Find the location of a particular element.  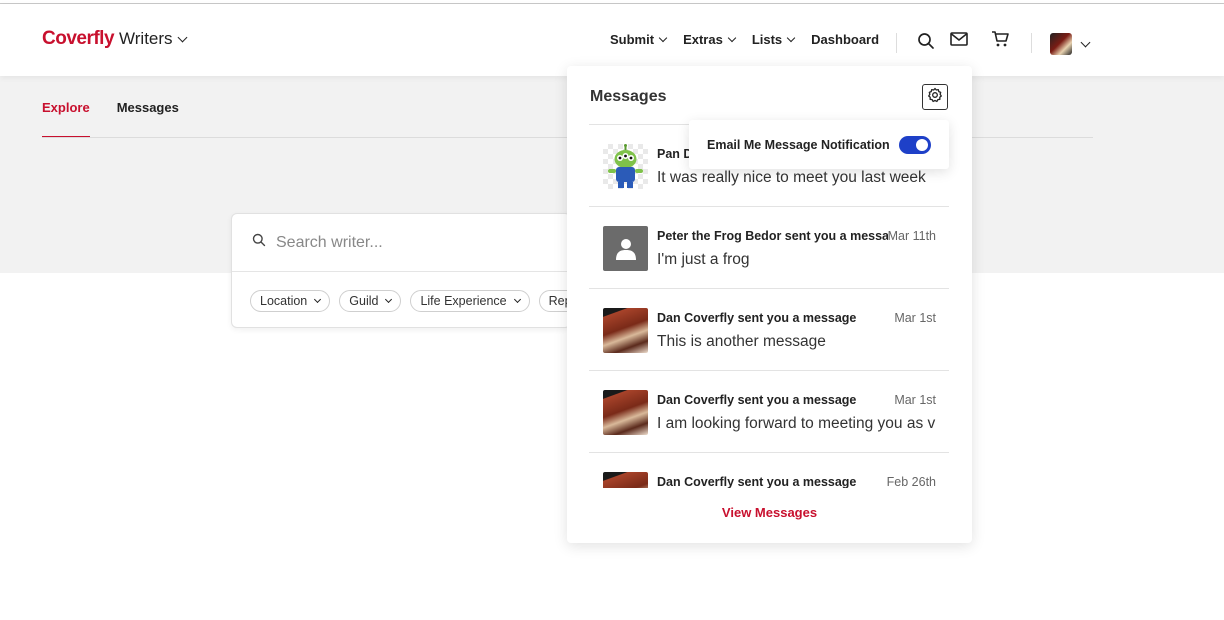

nav-dashboard: Dashboard is located at coordinates (845, 39).